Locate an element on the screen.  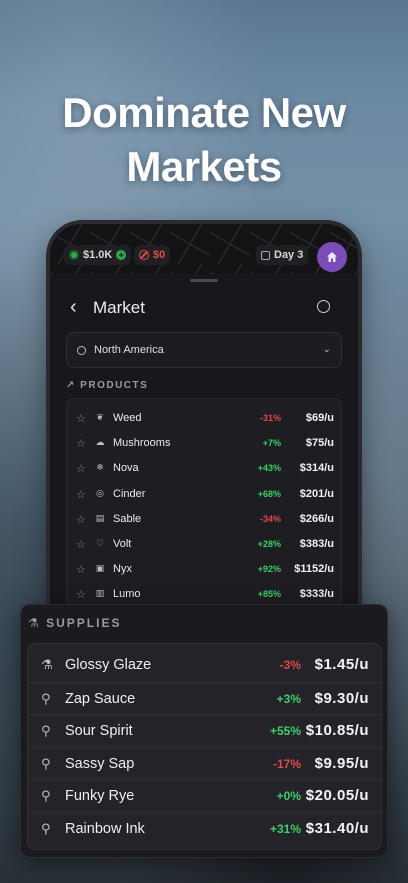
supply-price: $9.95/u is located at coordinates (341, 763).